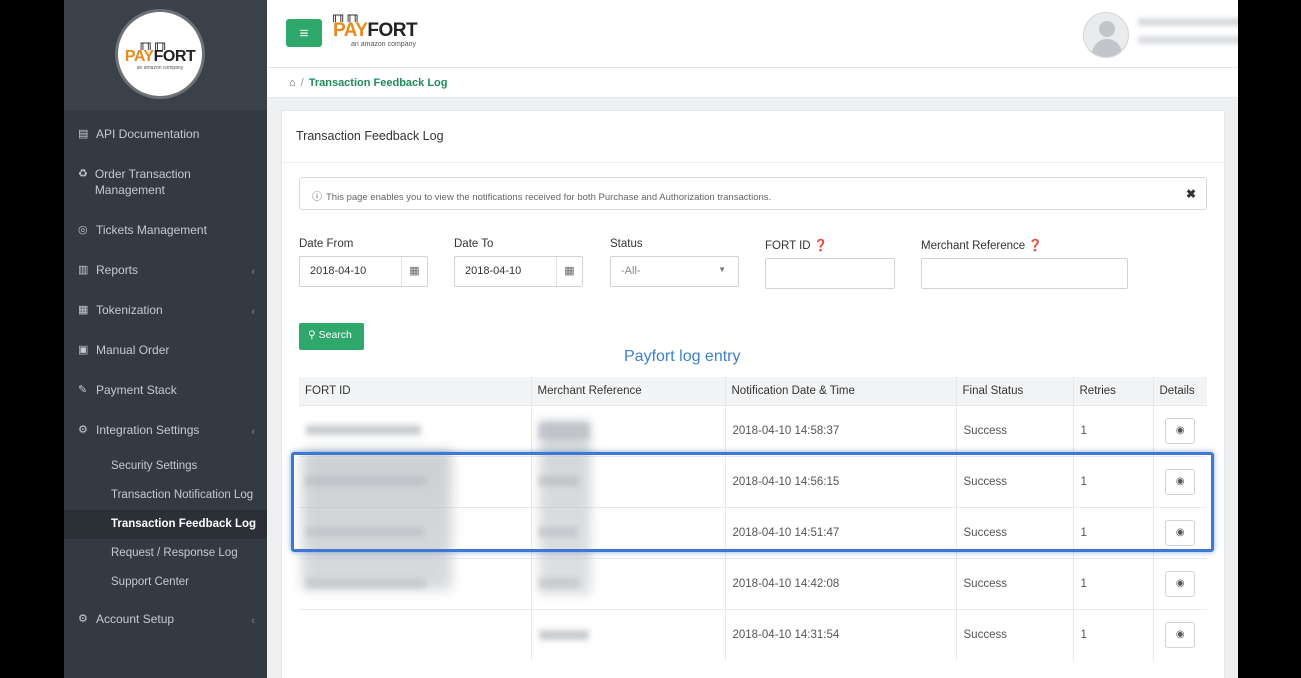 The width and height of the screenshot is (1301, 678). I want to click on top-header: ≡ ╓╖╓╖ PAYFORT an amazon company \, so click(752, 34).